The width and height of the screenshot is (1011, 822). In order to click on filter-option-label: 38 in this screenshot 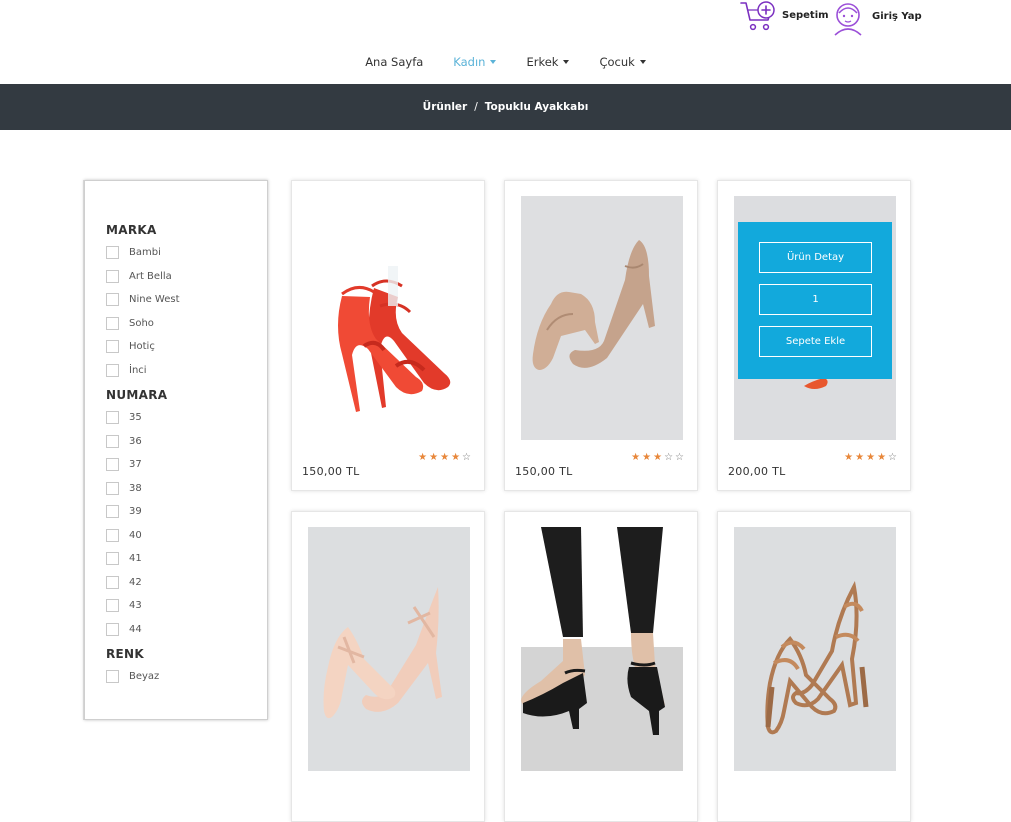, I will do `click(135, 488)`.